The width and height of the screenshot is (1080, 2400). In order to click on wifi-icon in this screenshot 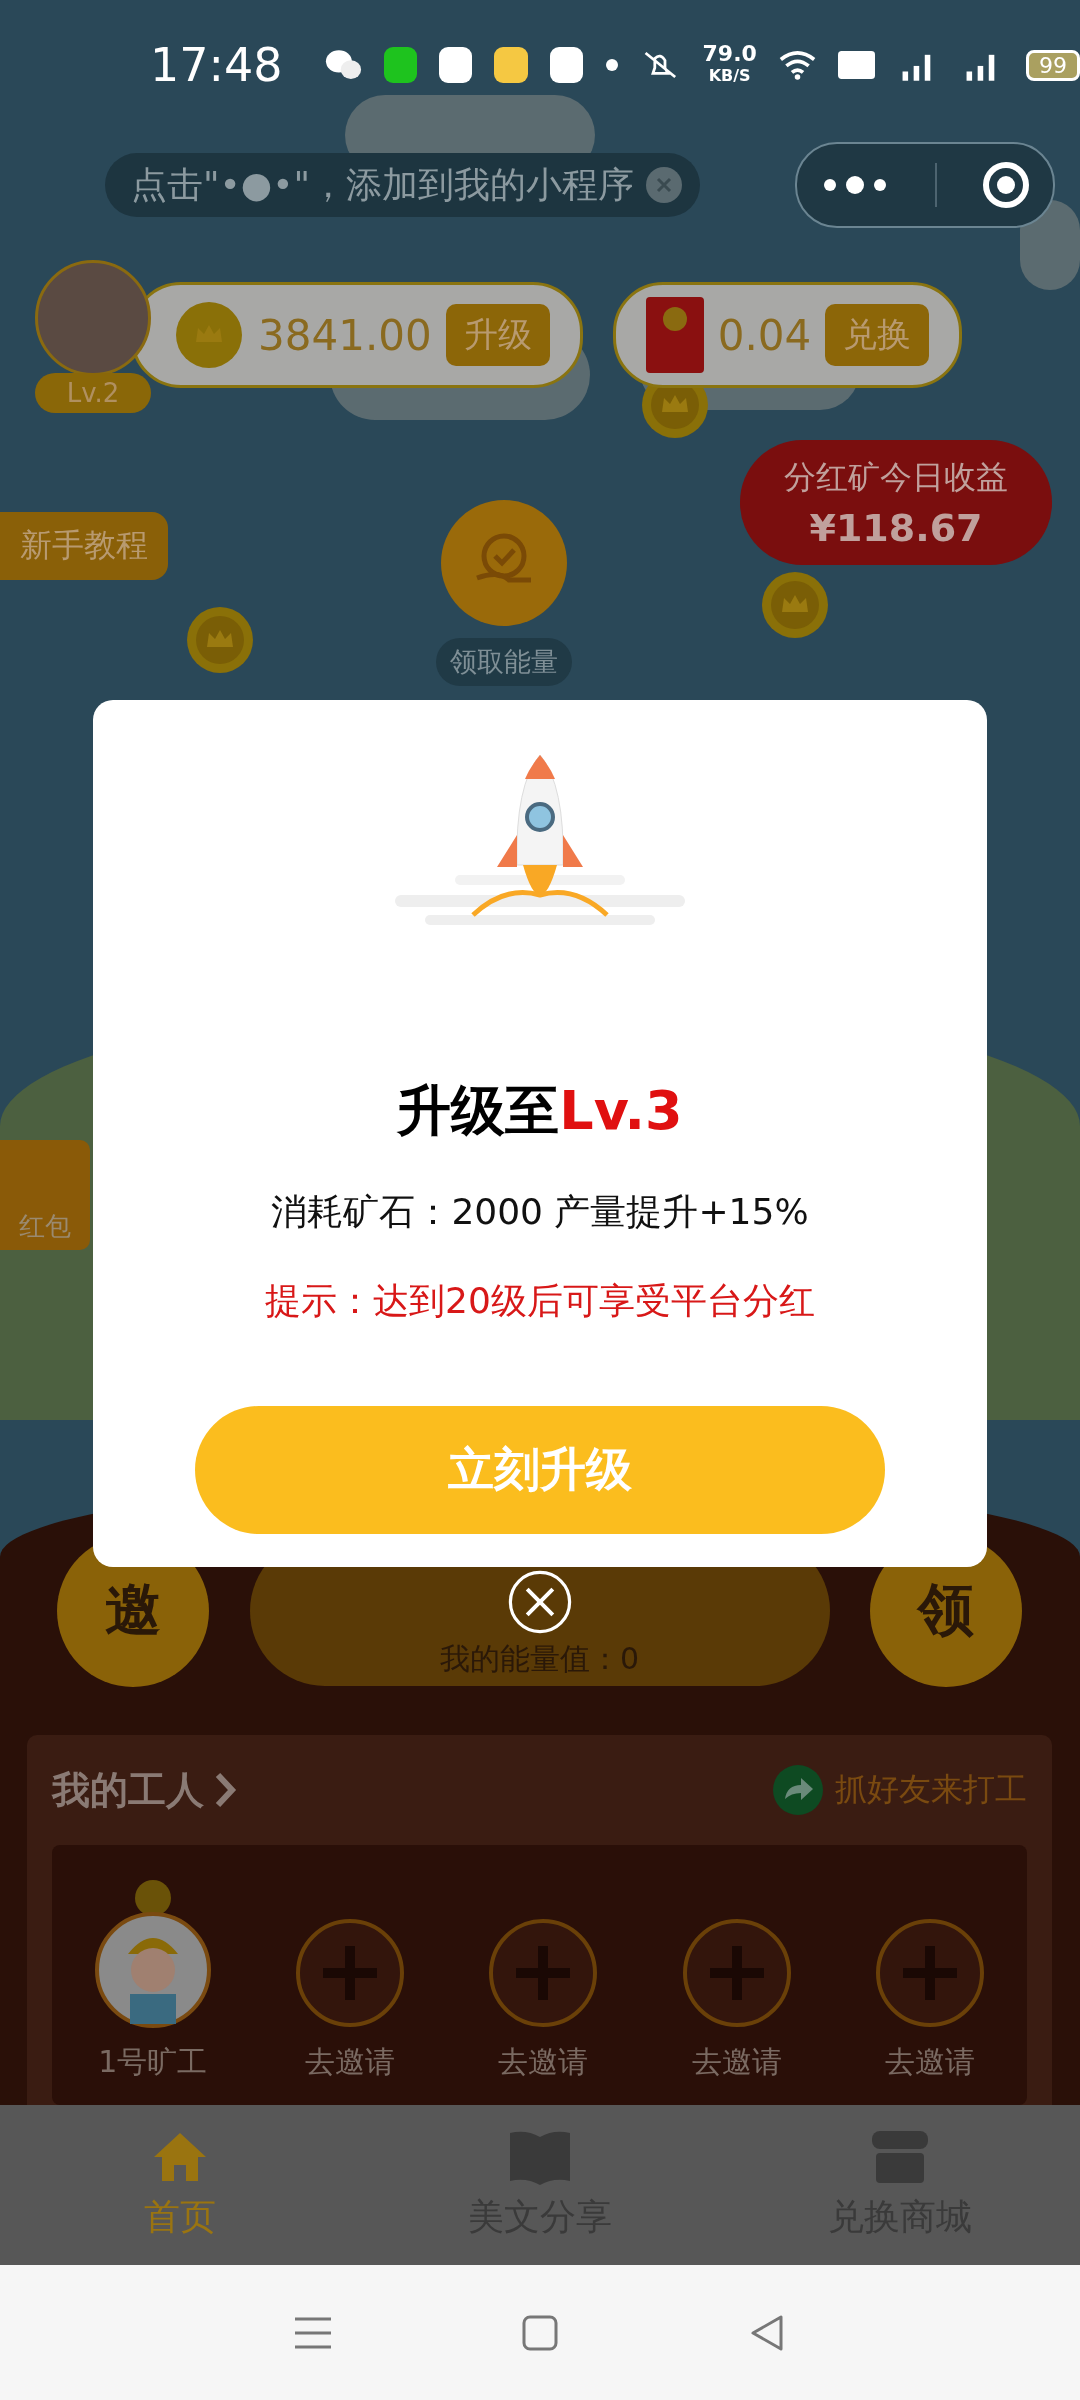, I will do `click(797, 65)`.